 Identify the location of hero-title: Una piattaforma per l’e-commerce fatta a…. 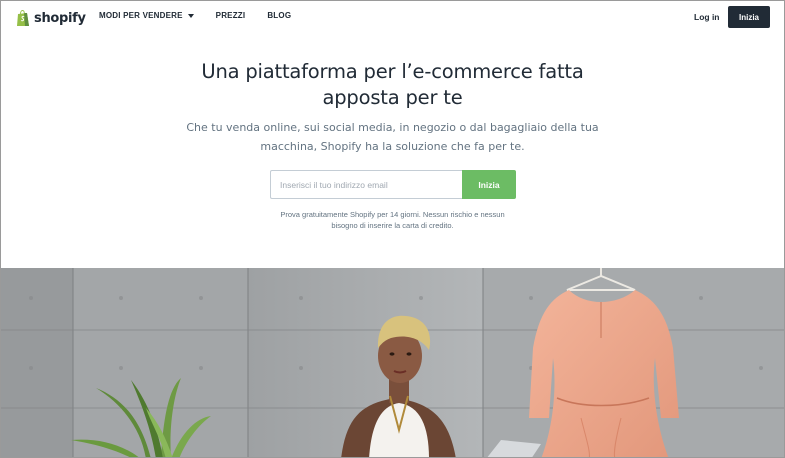
(392, 85).